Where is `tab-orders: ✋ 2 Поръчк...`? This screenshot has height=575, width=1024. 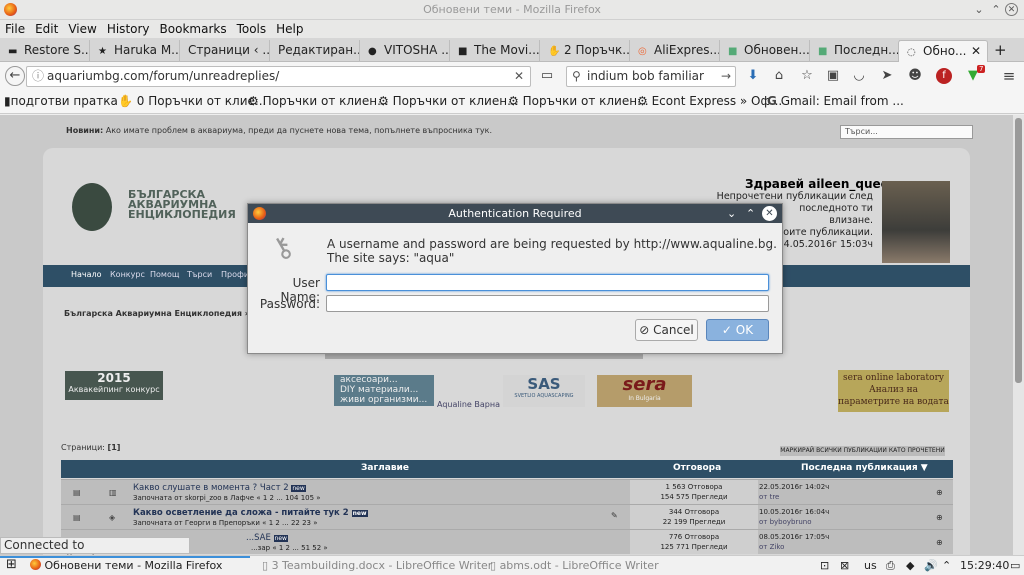
tab-orders: ✋ 2 Поръчк... is located at coordinates (585, 51).